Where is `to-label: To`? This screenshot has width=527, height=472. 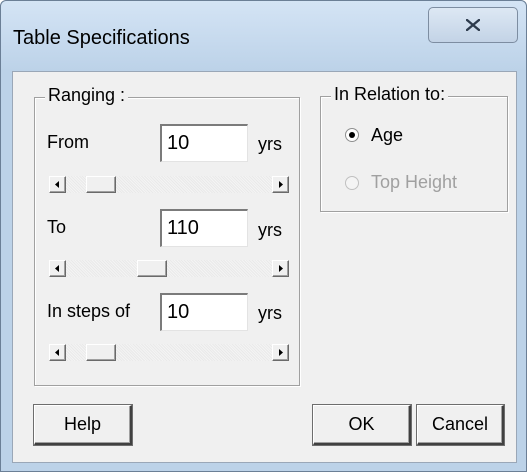 to-label: To is located at coordinates (57, 227).